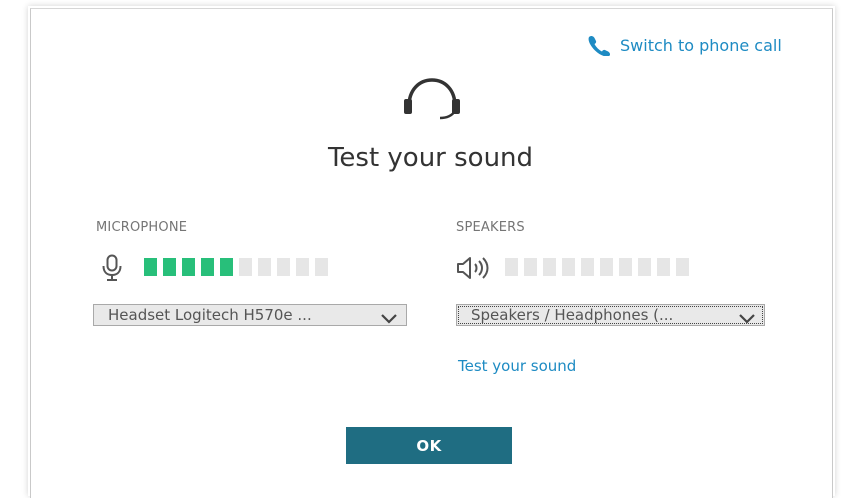  What do you see at coordinates (597, 267) in the screenshot?
I see `speakers-level-meter` at bounding box center [597, 267].